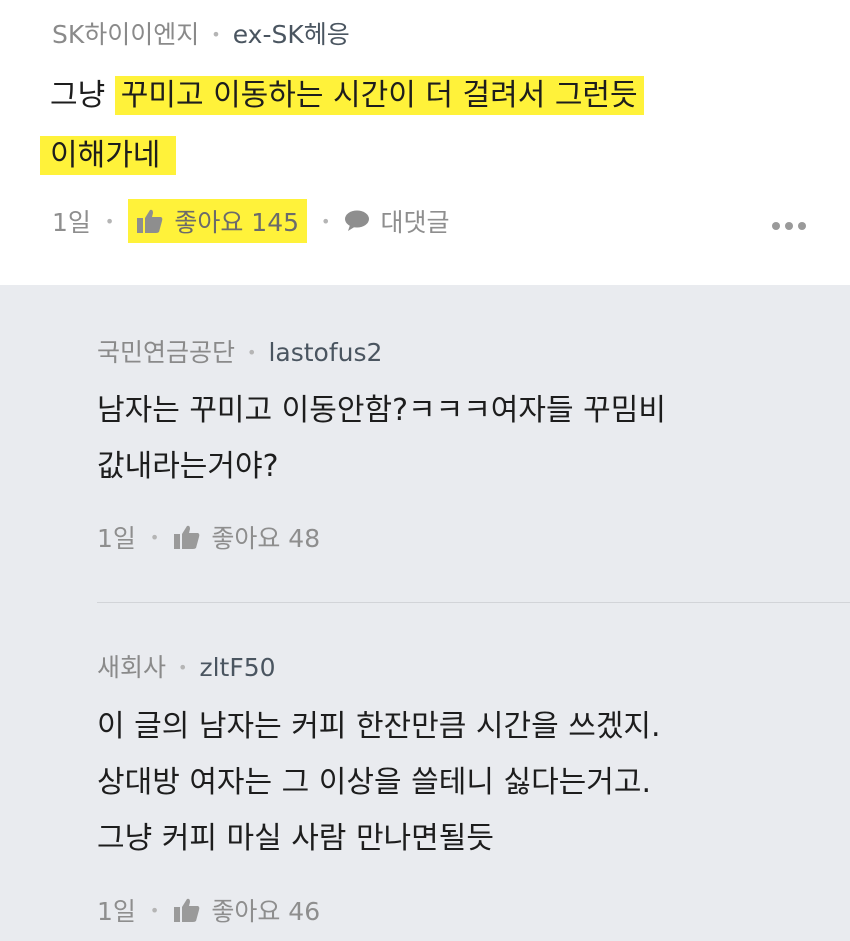 This screenshot has height=941, width=850. I want to click on reply-meta: 1일 • 좋아요 48, so click(208, 537).